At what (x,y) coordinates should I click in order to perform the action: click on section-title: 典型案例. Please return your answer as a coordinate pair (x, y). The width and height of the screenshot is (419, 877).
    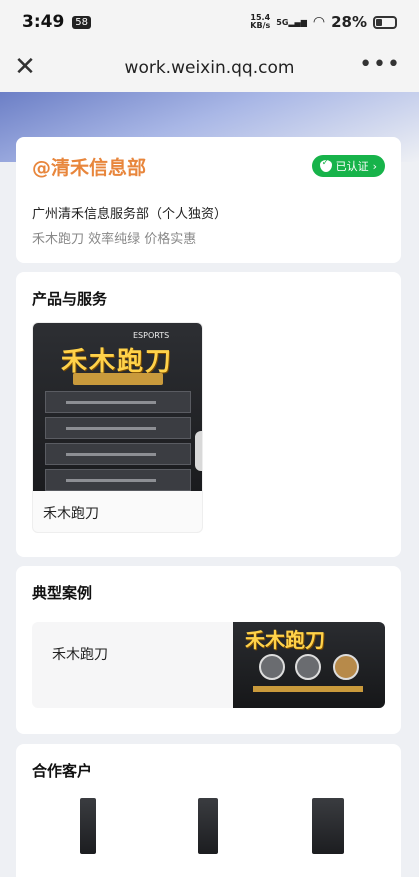
    Looking at the image, I should click on (62, 593).